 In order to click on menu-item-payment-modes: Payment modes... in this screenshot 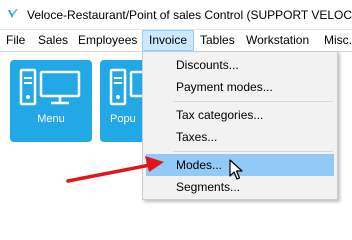, I will do `click(240, 87)`.